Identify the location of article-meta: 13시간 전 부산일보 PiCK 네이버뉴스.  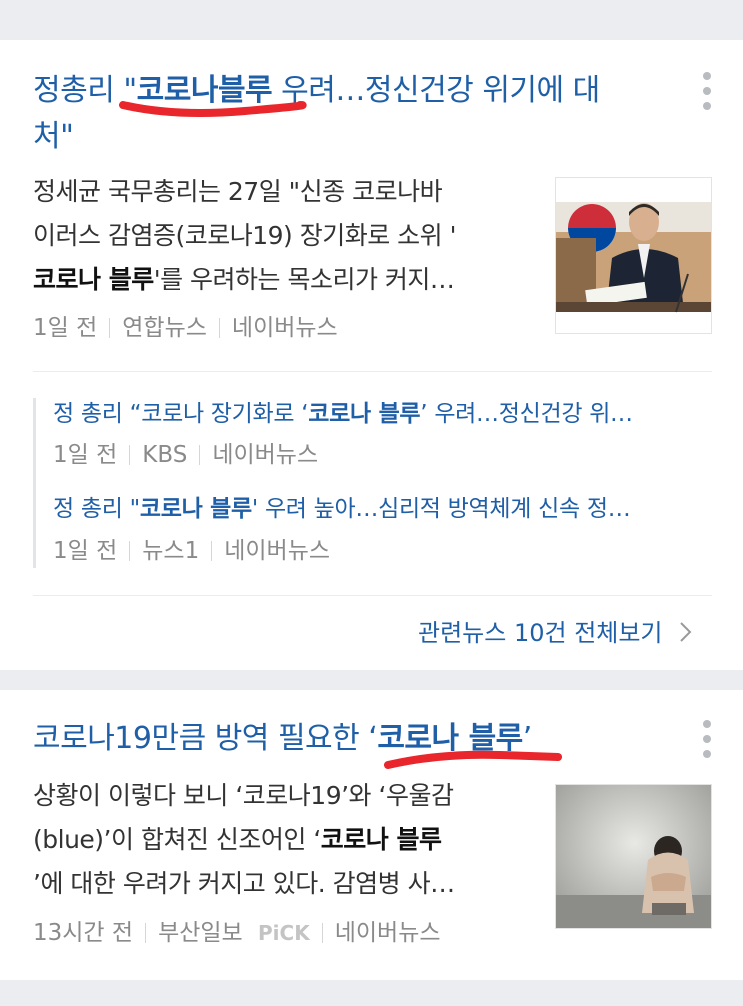
(237, 933).